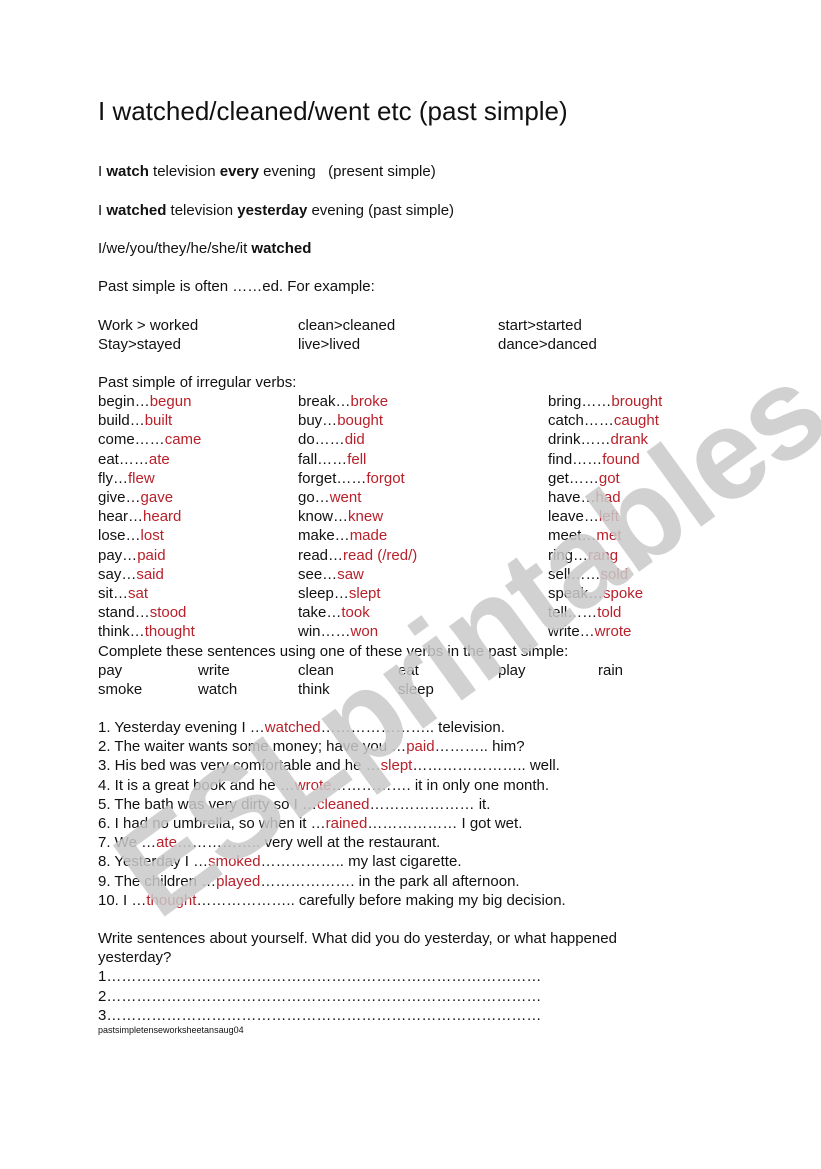 This screenshot has height=1169, width=821. I want to click on sentence-answer: watched, so click(292, 727).